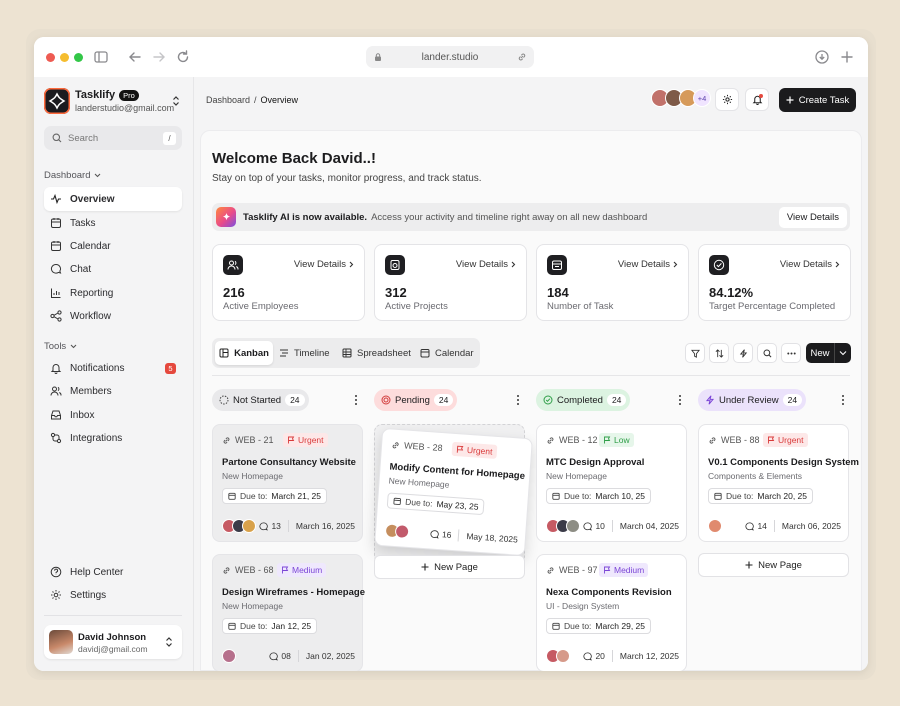 The width and height of the screenshot is (900, 706). Describe the element at coordinates (113, 642) in the screenshot. I see `user-profile-card: David Johnson davidj@gmail.com` at that location.